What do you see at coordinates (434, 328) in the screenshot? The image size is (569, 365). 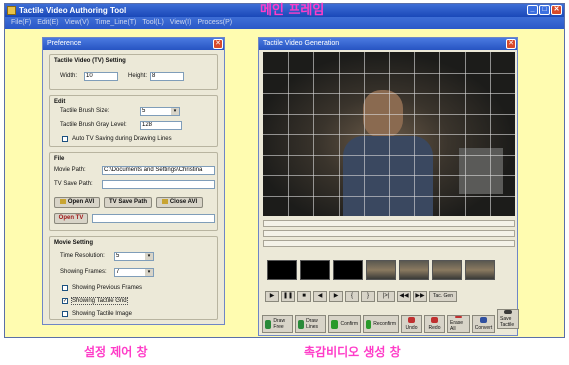 I see `redo-label: Redo` at bounding box center [434, 328].